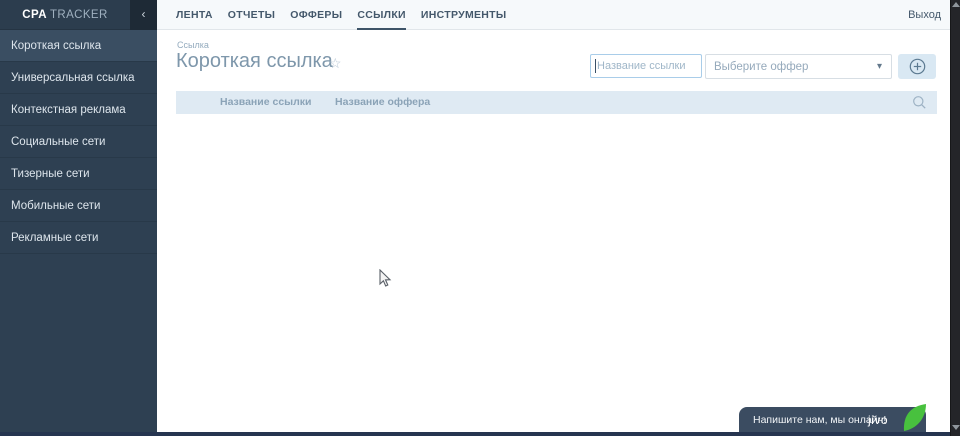 The height and width of the screenshot is (436, 960). Describe the element at coordinates (914, 417) in the screenshot. I see `jivo-leaf-icon` at that location.